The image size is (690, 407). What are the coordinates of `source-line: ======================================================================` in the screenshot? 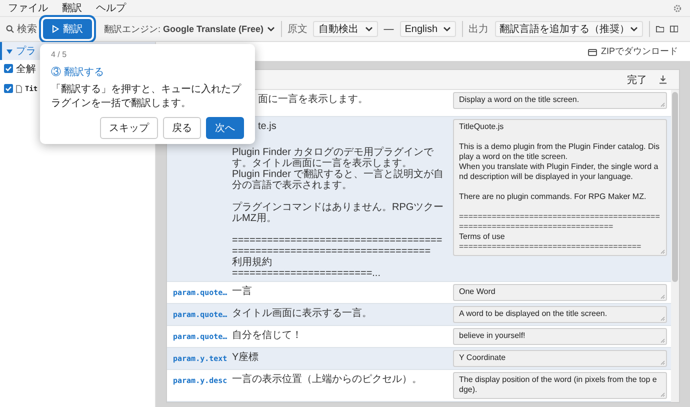 It's located at (338, 246).